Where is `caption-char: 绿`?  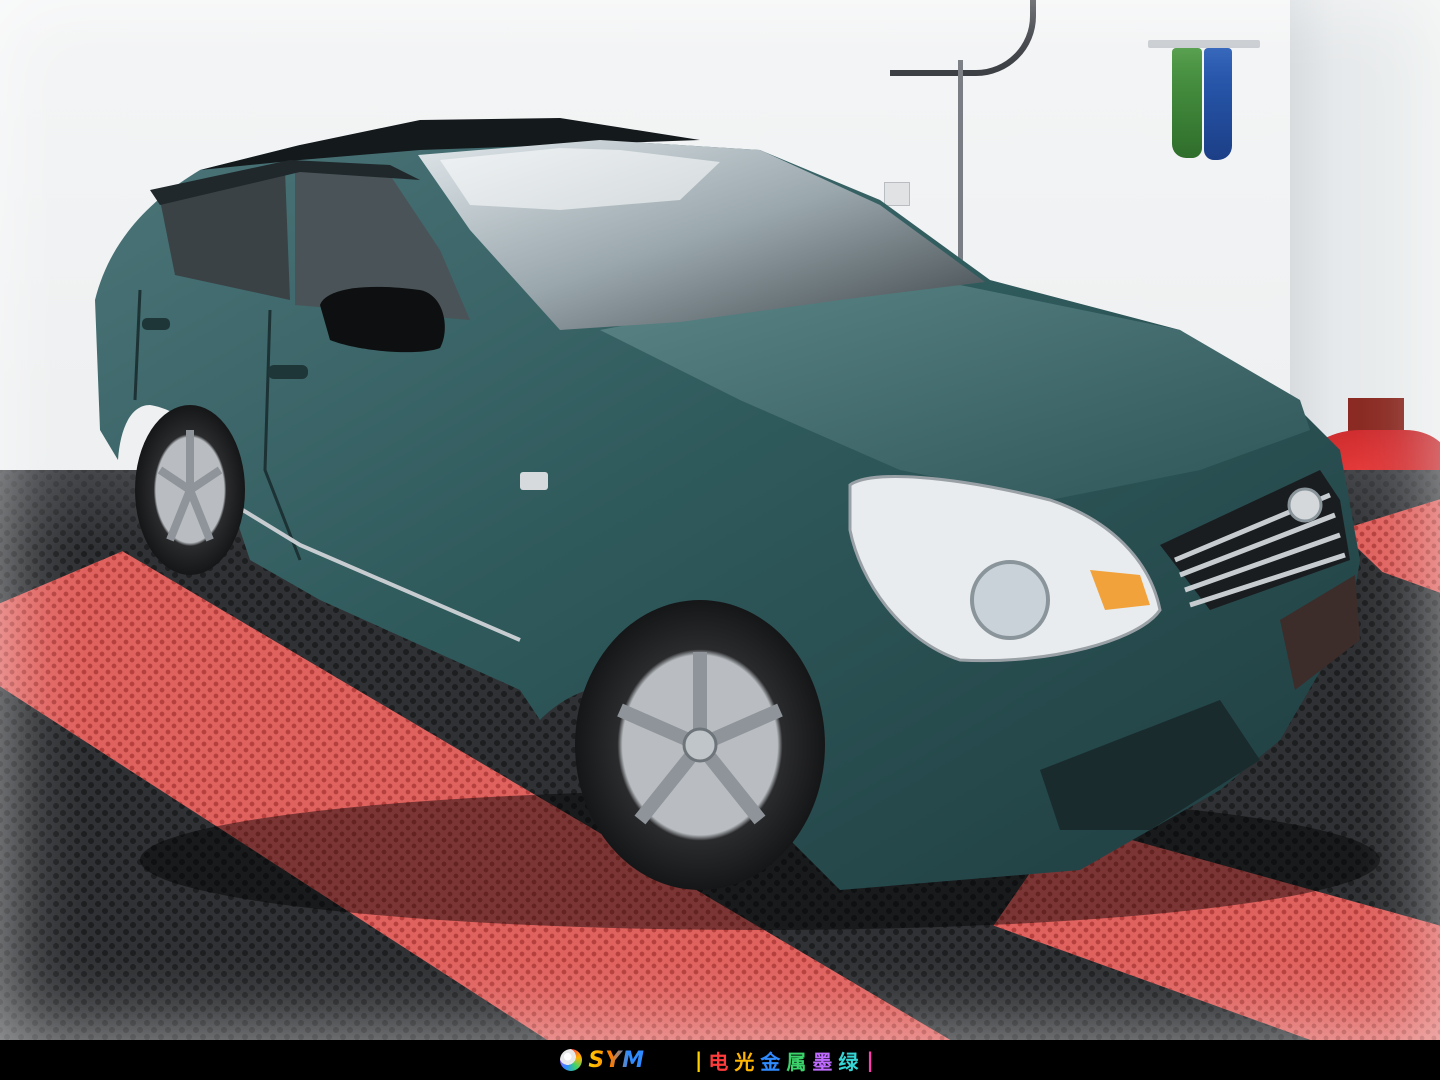 caption-char: 绿 is located at coordinates (849, 1061).